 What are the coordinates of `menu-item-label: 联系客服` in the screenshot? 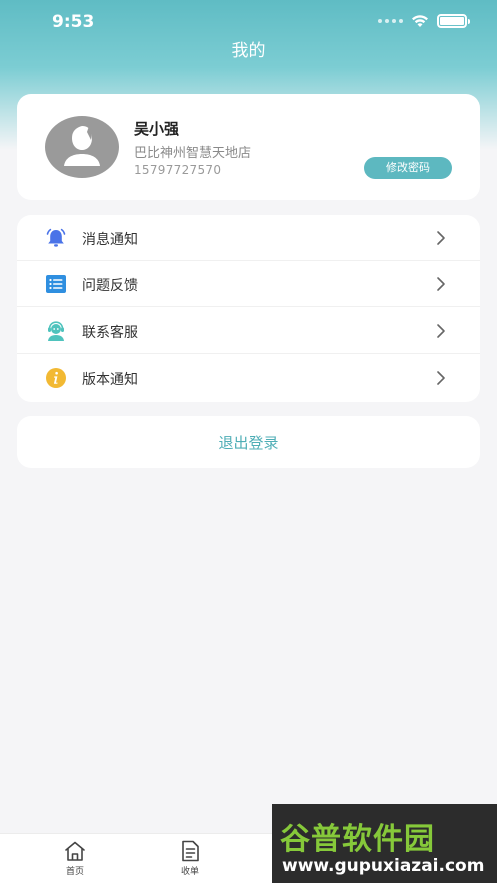 It's located at (110, 333).